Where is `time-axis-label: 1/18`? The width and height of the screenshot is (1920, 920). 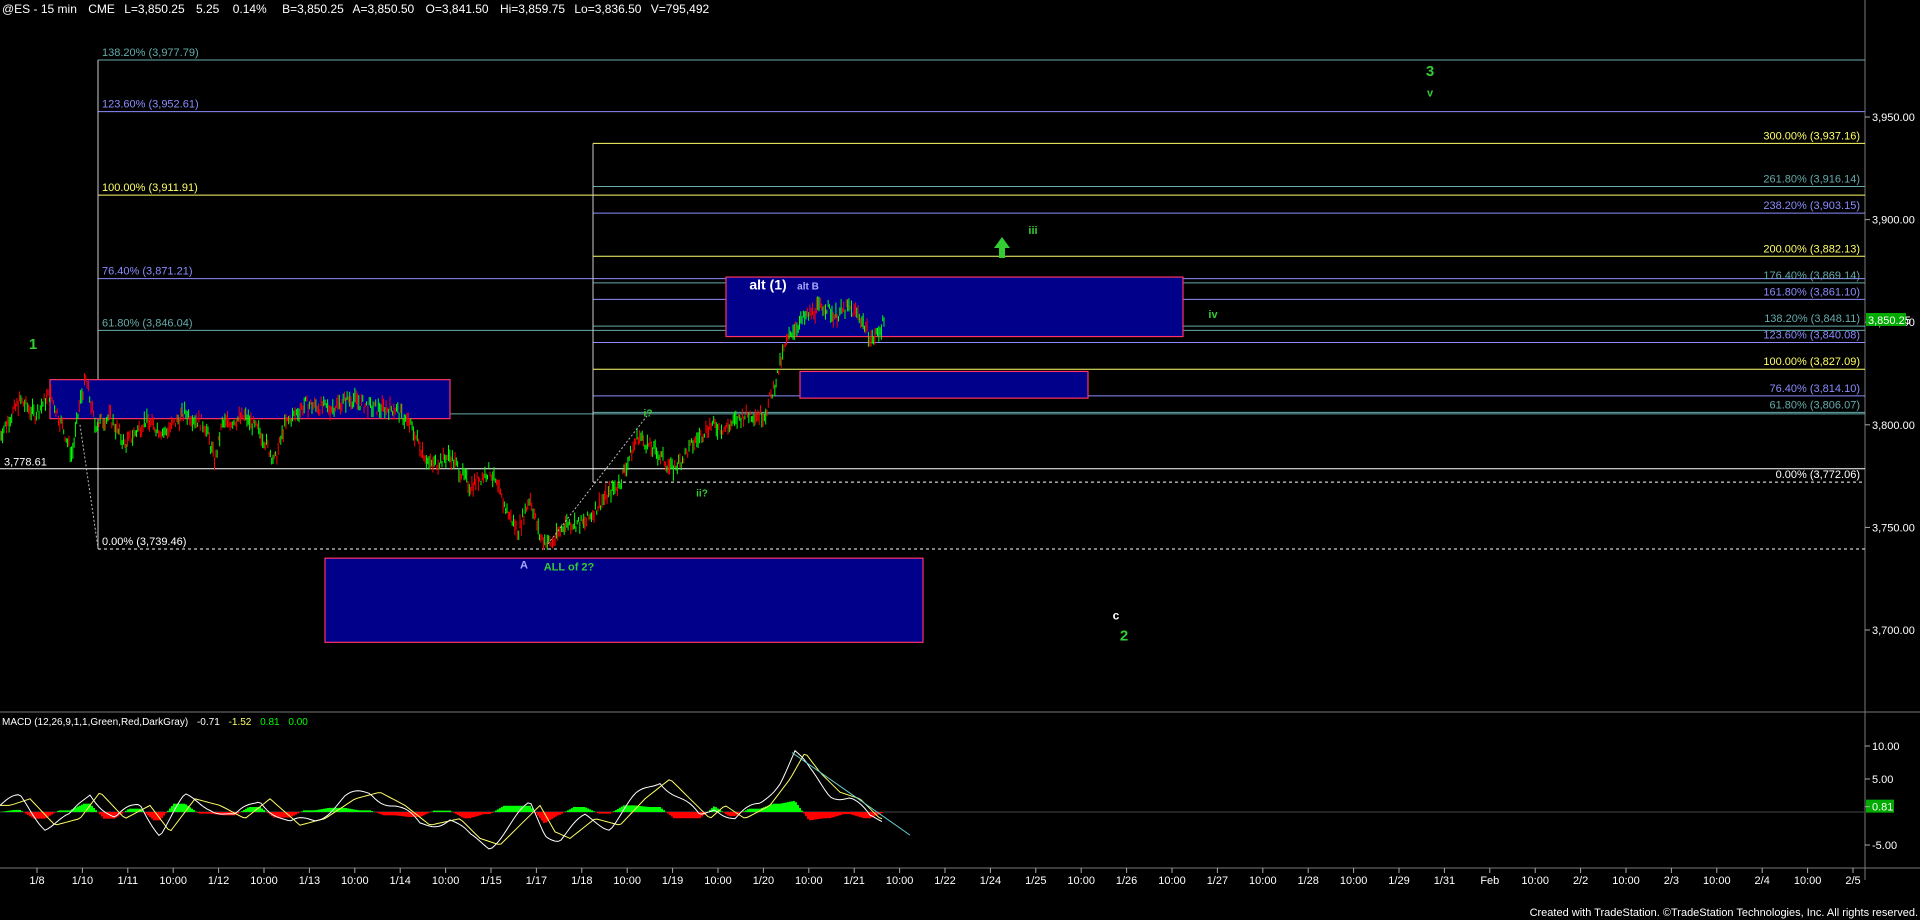
time-axis-label: 1/18 is located at coordinates (581, 881).